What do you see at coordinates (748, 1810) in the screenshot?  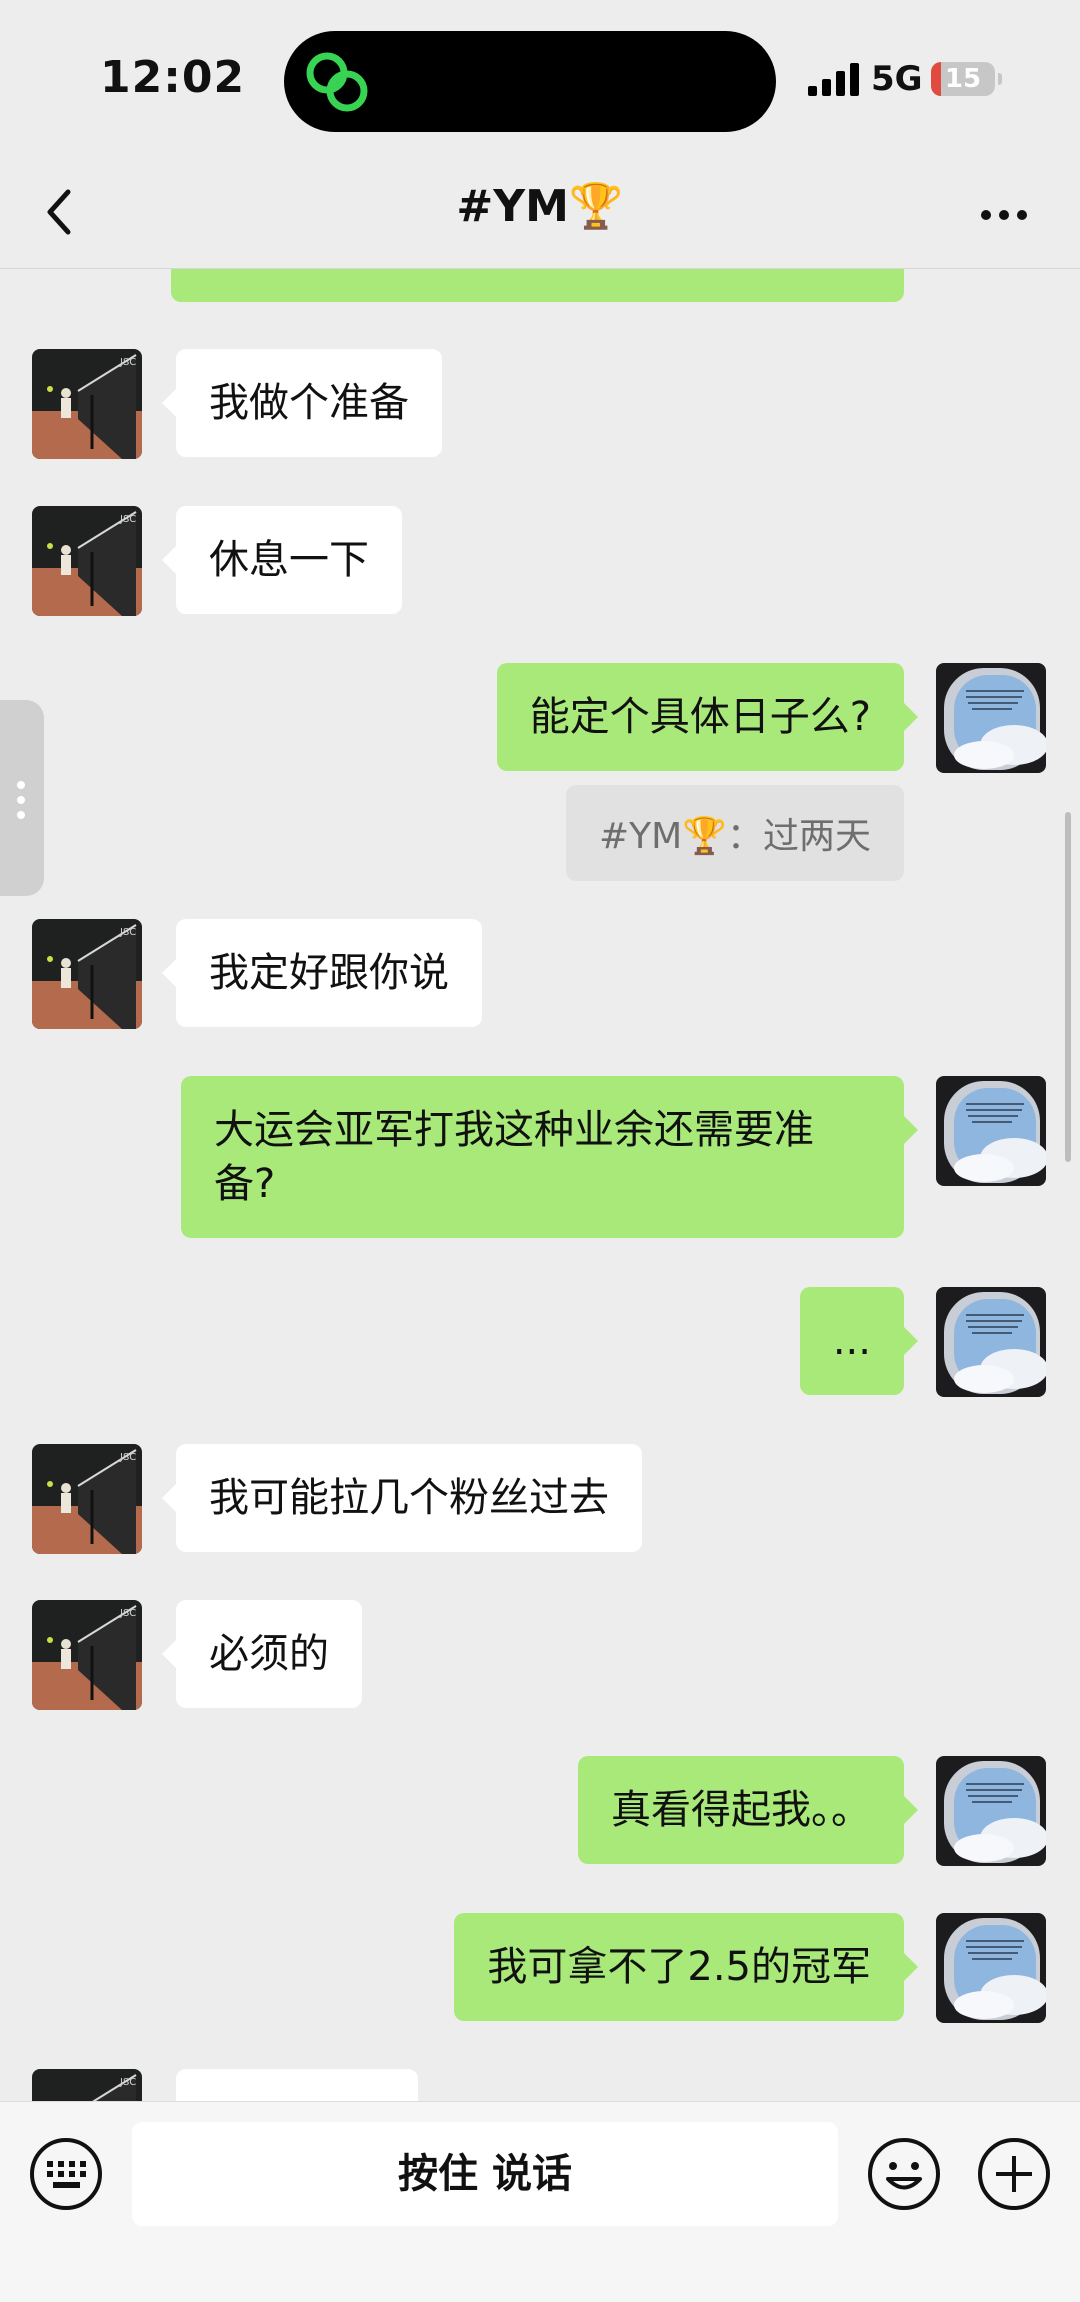 I see `sent-message-bubble: 真看得起我。。` at bounding box center [748, 1810].